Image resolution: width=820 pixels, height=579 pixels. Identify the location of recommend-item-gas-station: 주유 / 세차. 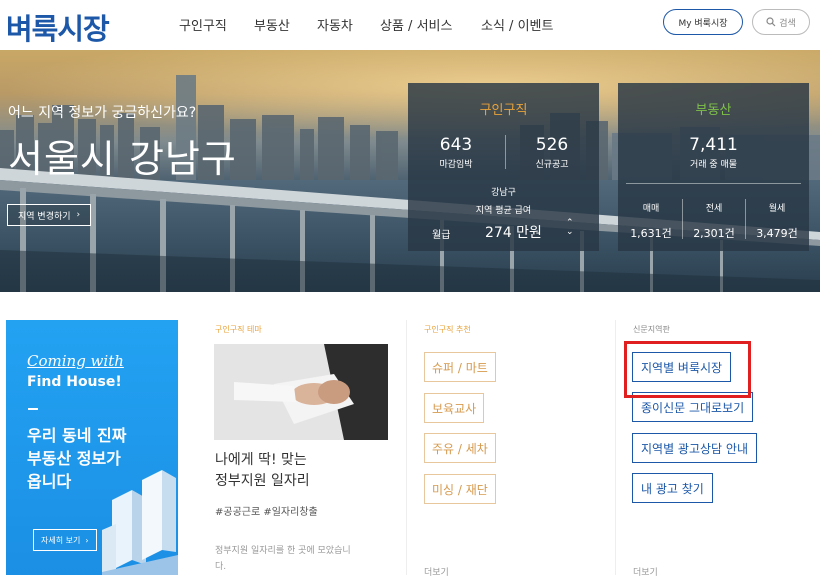
(460, 448).